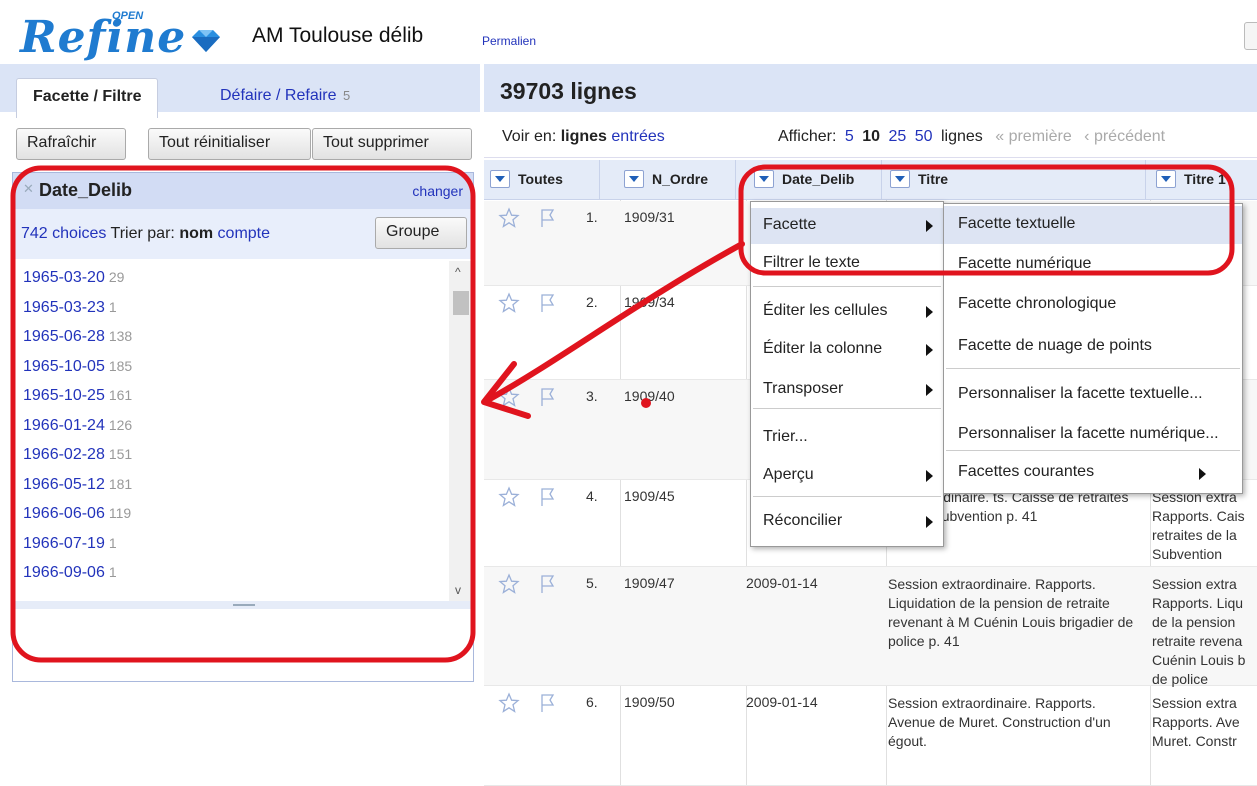 Image resolution: width=1257 pixels, height=786 pixels. What do you see at coordinates (649, 396) in the screenshot?
I see `cell-n-ordre: 1909/40` at bounding box center [649, 396].